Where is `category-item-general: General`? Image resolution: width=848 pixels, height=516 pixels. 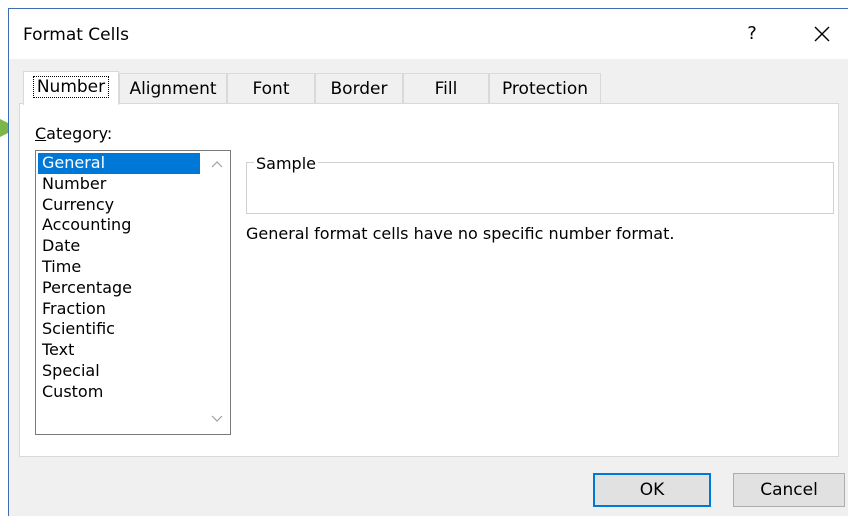
category-item-general: General is located at coordinates (119, 163).